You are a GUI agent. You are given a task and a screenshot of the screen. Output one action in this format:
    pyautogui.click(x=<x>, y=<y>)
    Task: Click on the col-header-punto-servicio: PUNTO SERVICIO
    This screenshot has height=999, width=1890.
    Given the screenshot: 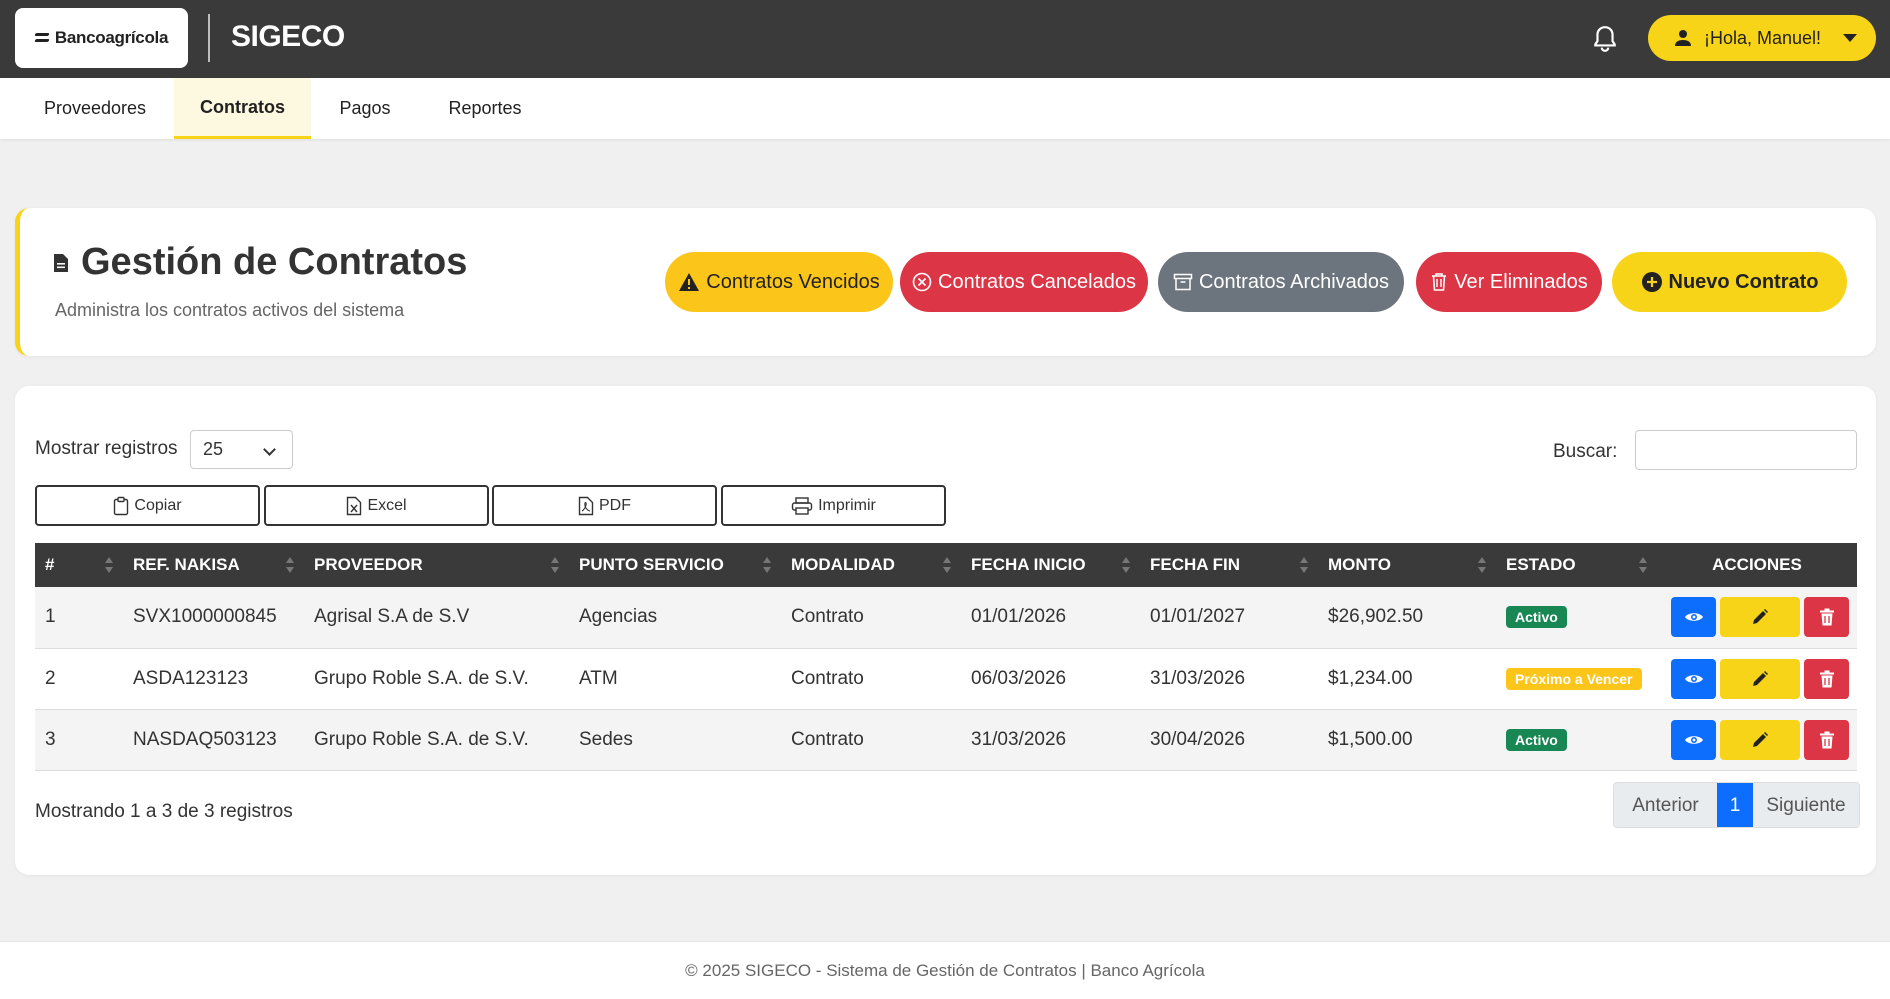 What is the action you would take?
    pyautogui.click(x=675, y=565)
    